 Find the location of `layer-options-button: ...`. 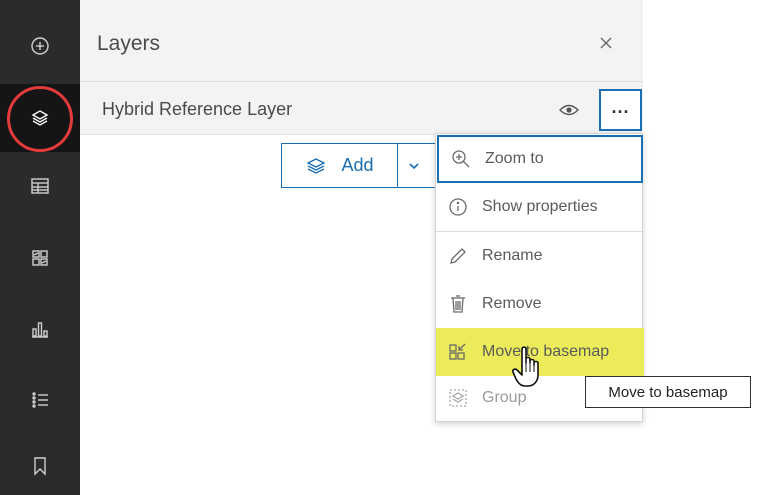

layer-options-button: ... is located at coordinates (620, 110).